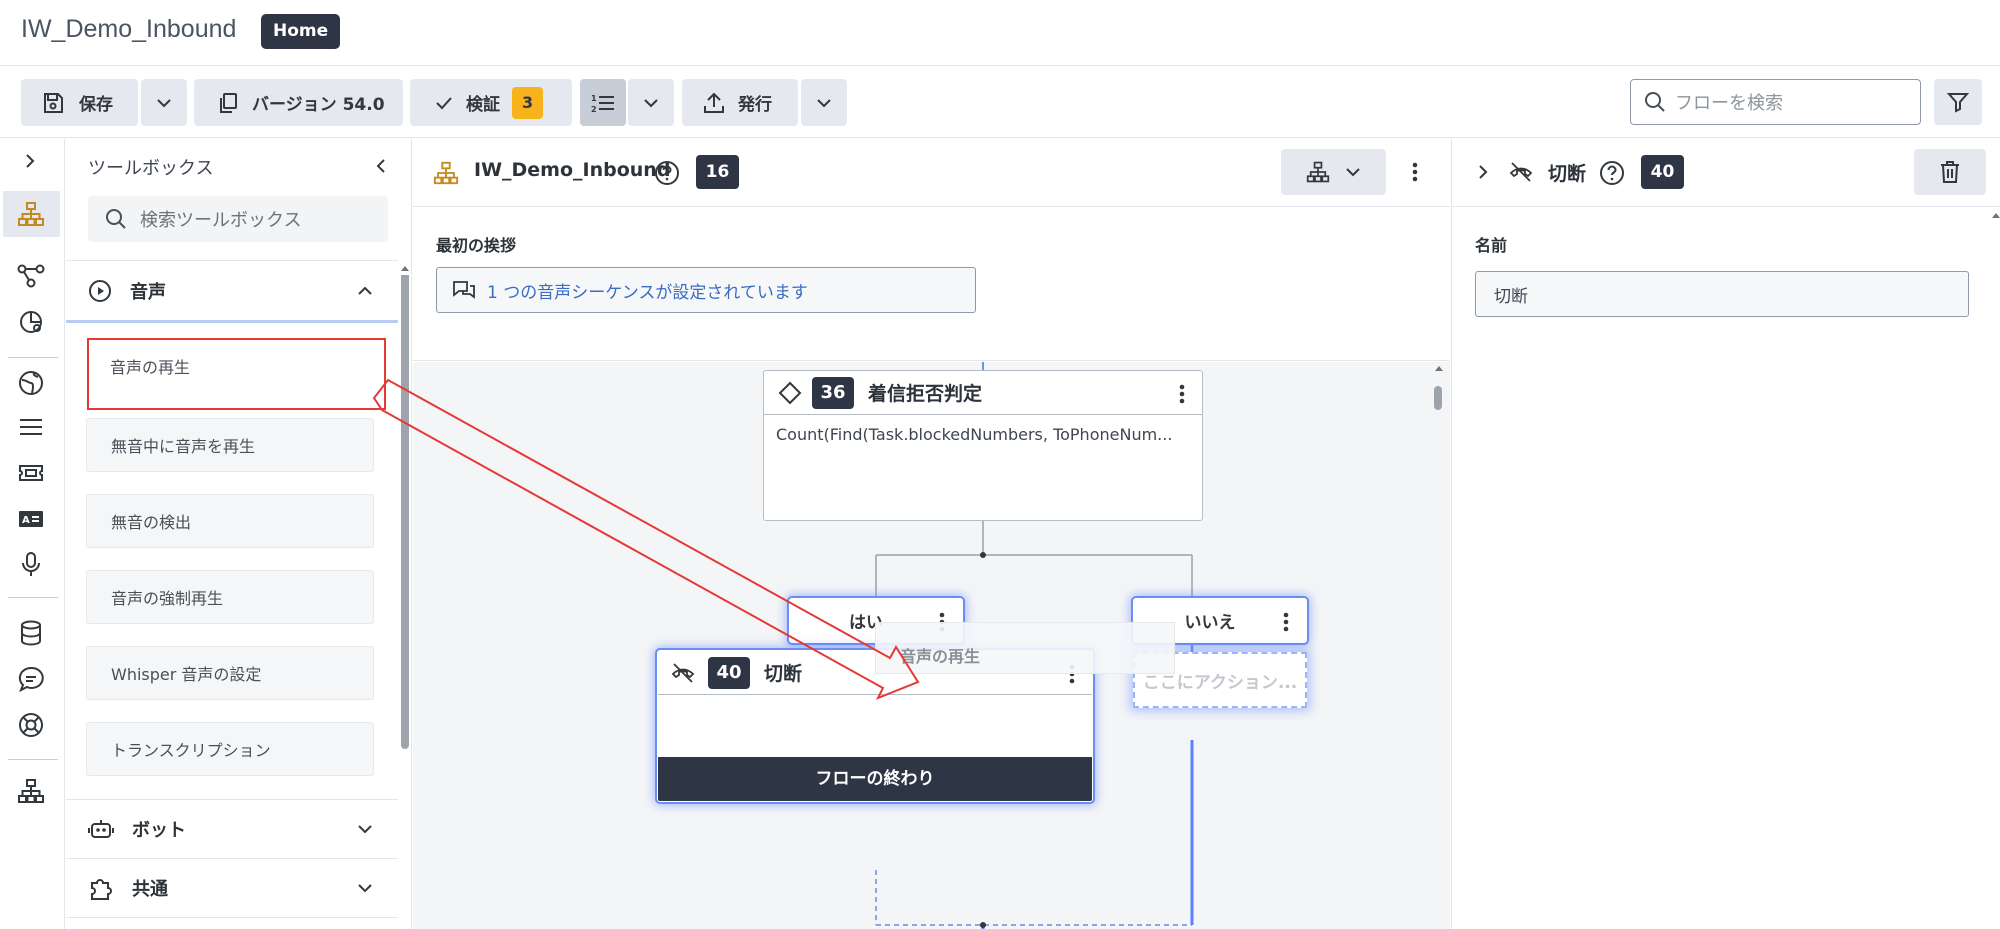  Describe the element at coordinates (464, 290) in the screenshot. I see `chat-bubbles-icon` at that location.